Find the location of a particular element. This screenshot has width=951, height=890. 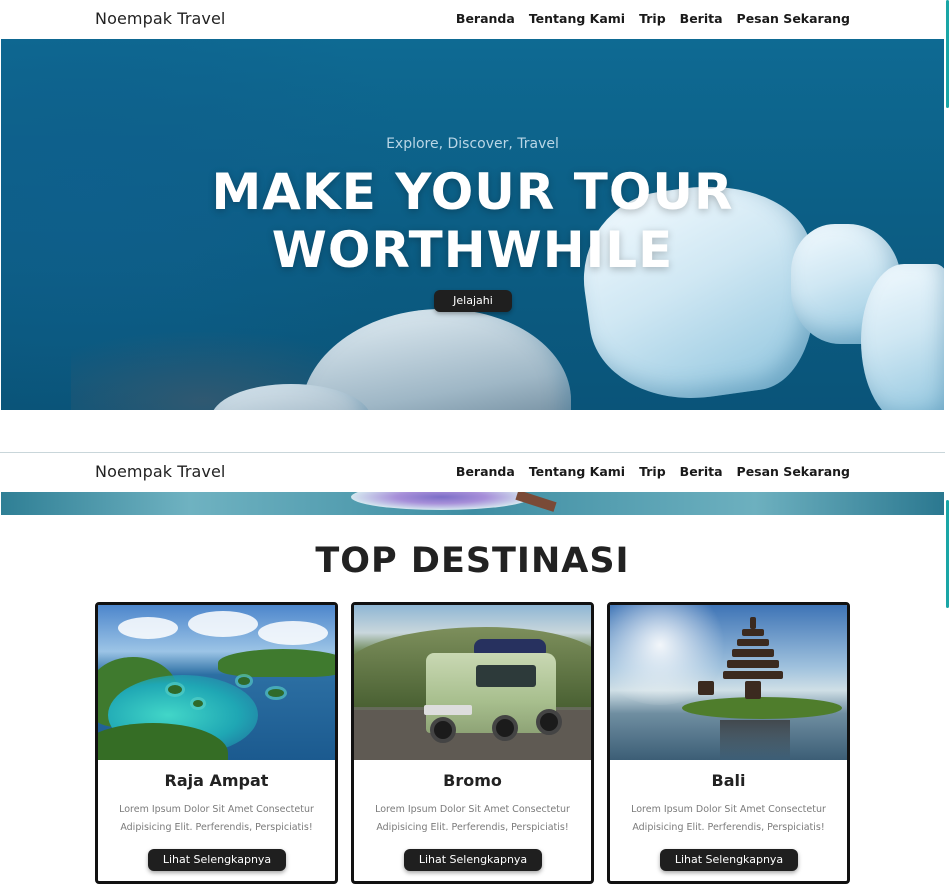

photo-reflection is located at coordinates (755, 740).